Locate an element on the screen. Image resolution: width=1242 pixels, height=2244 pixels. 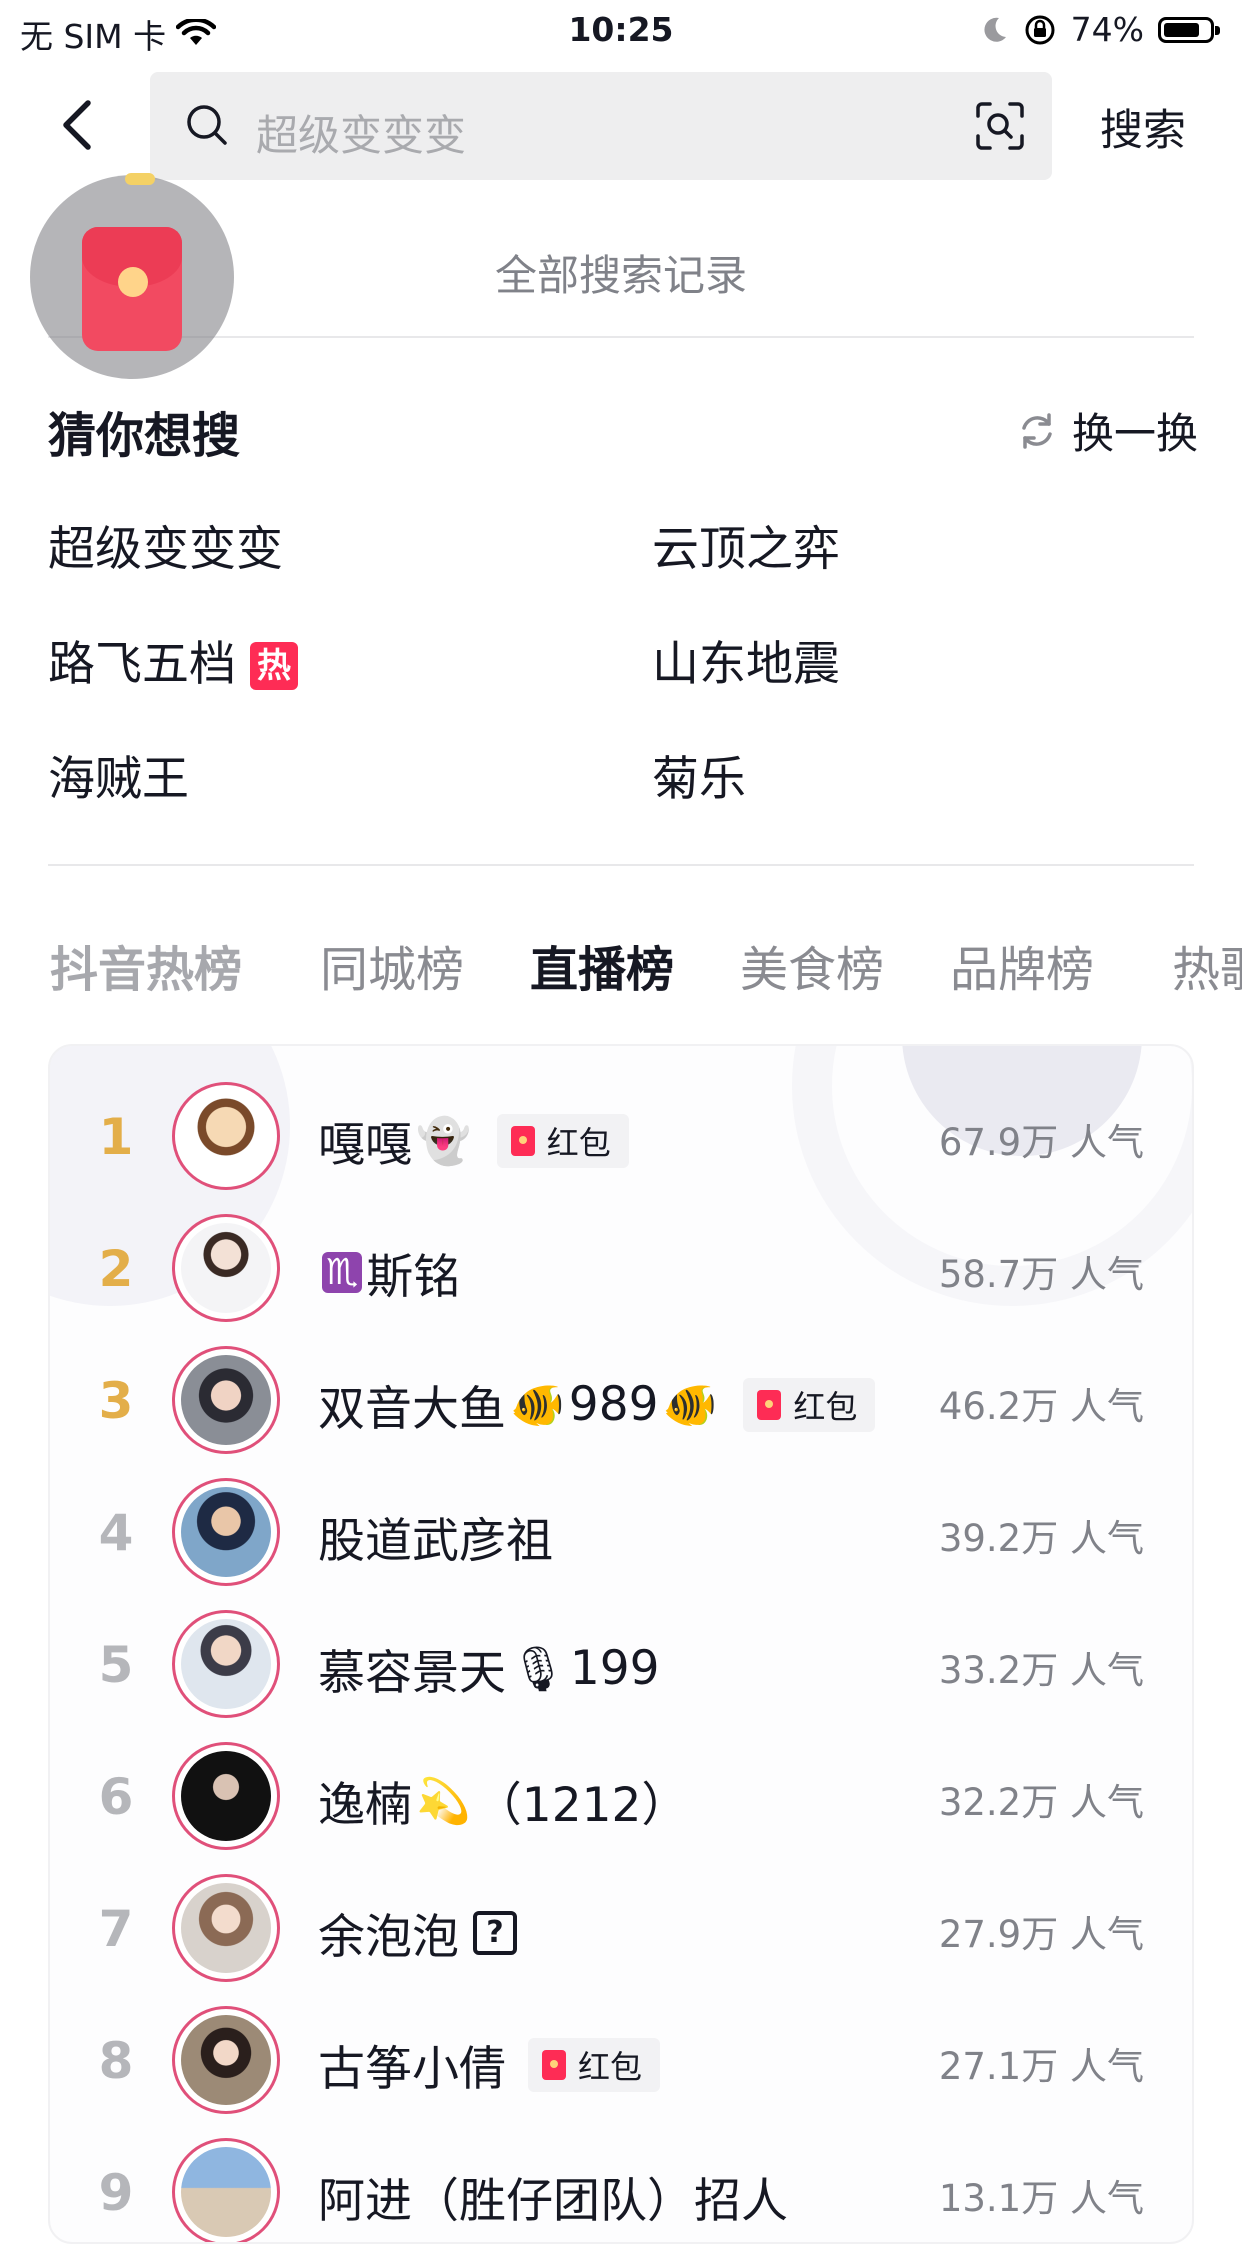
tab-food: 美食榜 is located at coordinates (812, 965).